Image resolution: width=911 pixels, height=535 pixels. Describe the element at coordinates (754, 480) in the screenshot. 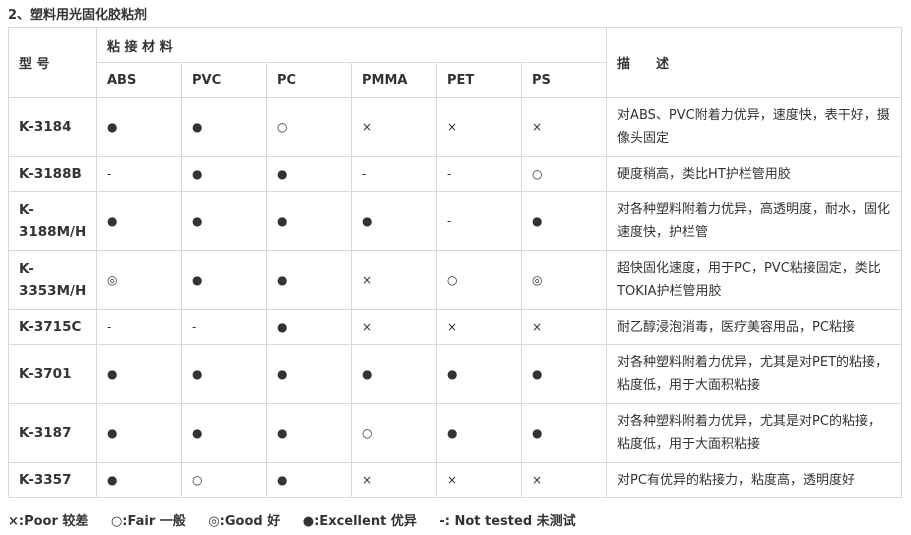

I see `description-cell: 对PC有优异的粘接力，粘度高，透明度好` at that location.